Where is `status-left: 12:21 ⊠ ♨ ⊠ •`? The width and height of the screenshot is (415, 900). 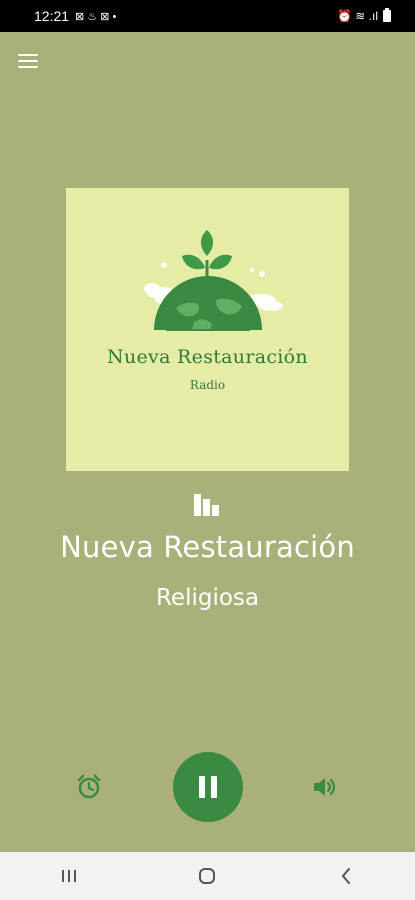
status-left: 12:21 ⊠ ♨ ⊠ • is located at coordinates (75, 16).